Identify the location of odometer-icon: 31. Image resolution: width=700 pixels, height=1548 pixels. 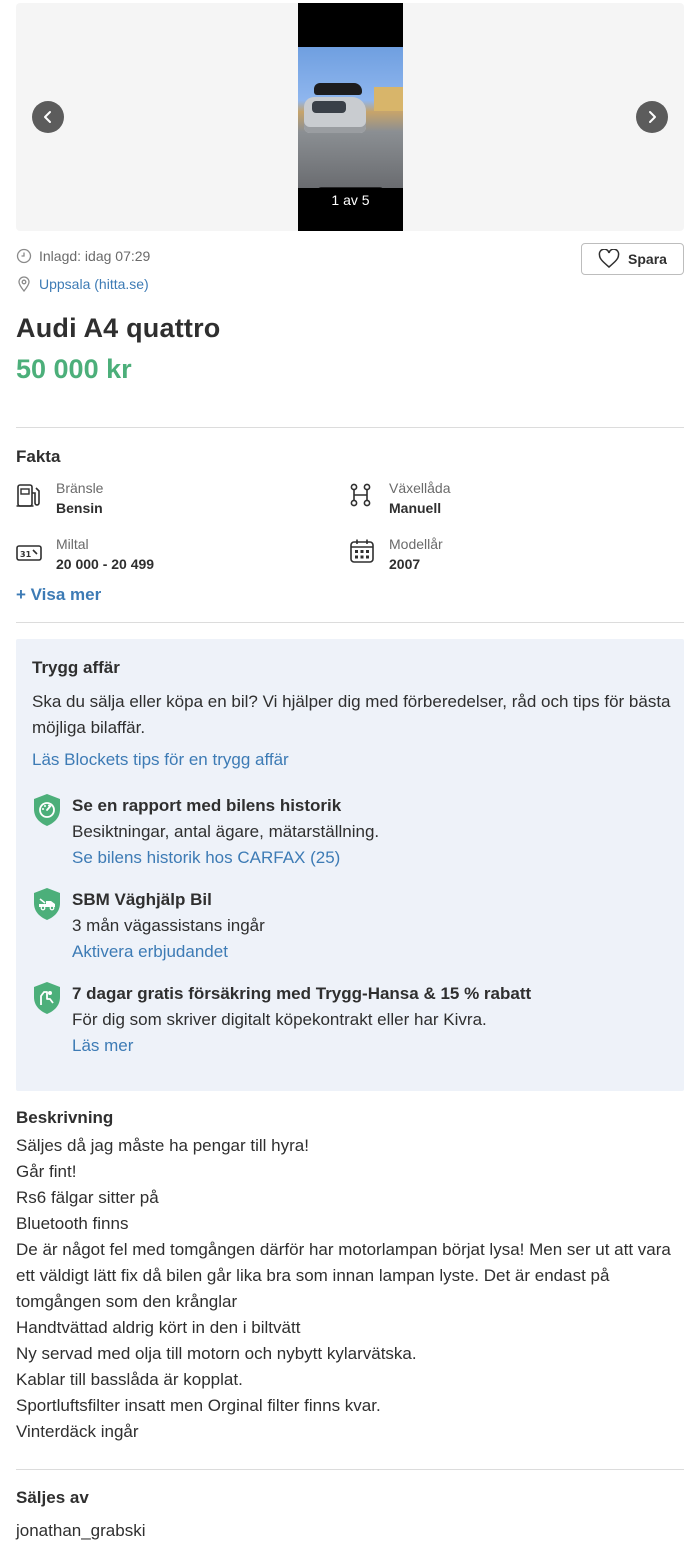
(29, 553).